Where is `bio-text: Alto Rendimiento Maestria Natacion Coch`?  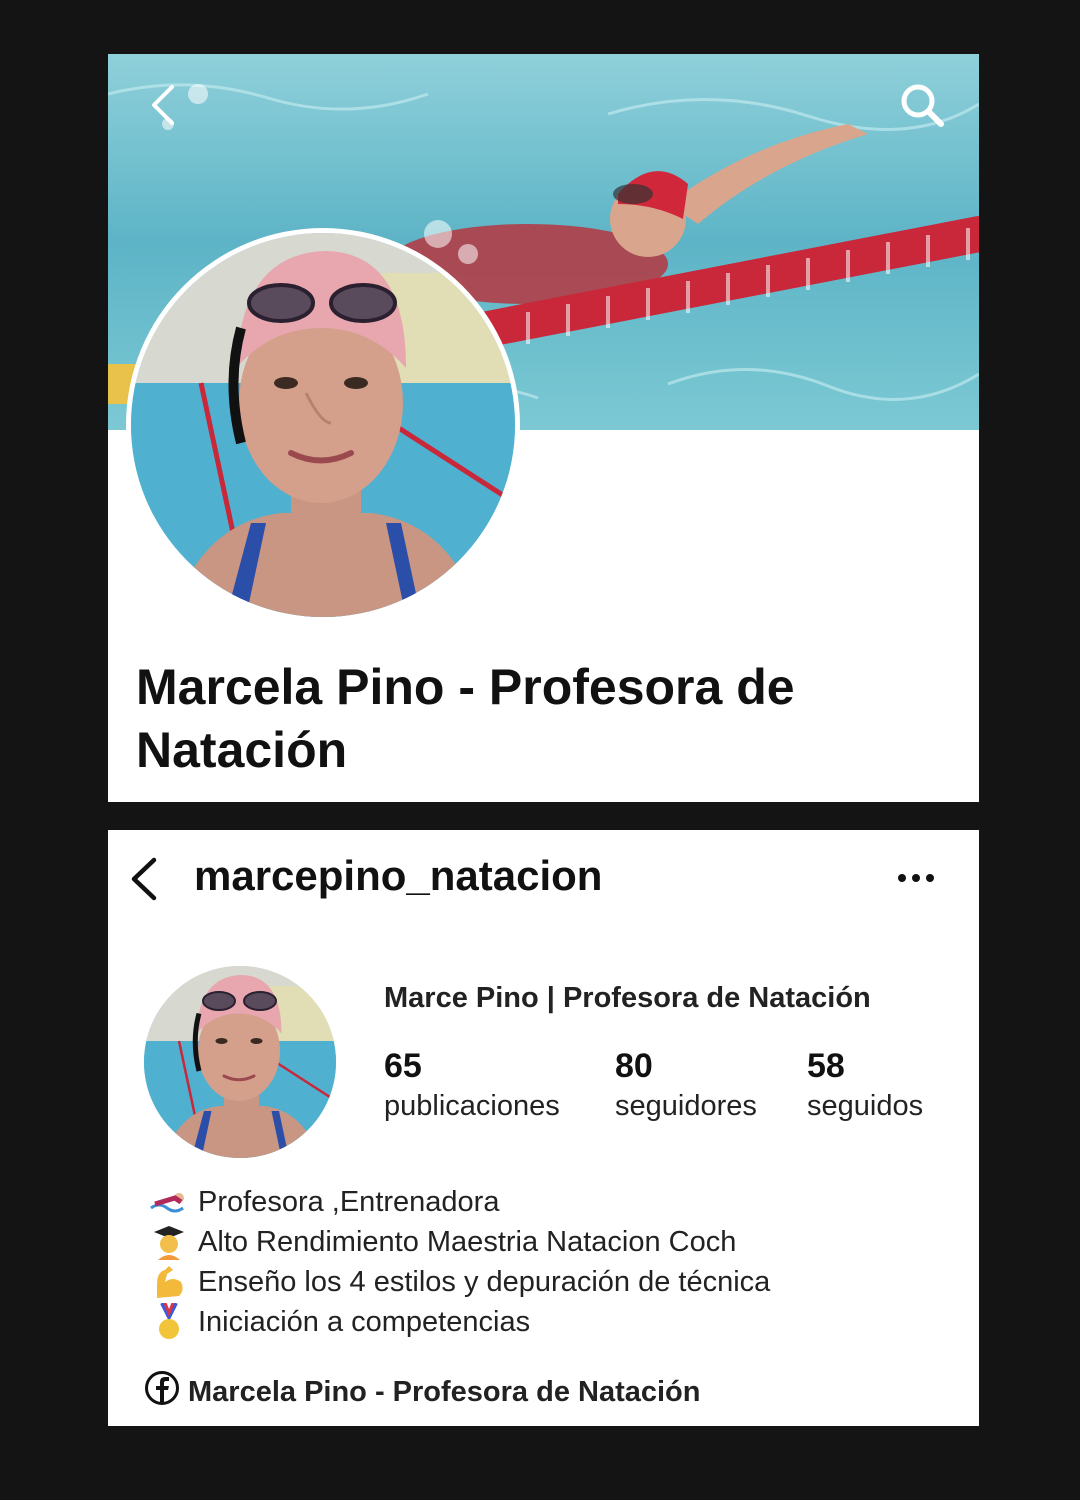
bio-text: Alto Rendimiento Maestria Natacion Coch is located at coordinates (467, 1241).